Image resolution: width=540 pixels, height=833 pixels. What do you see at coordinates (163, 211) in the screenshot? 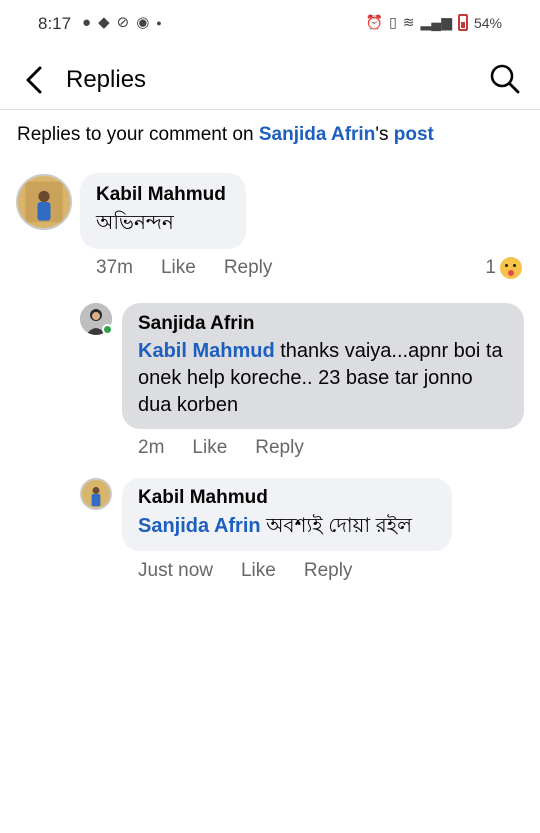
I see `comment-bubble: Kabil Mahmud অভিনন্দন` at bounding box center [163, 211].